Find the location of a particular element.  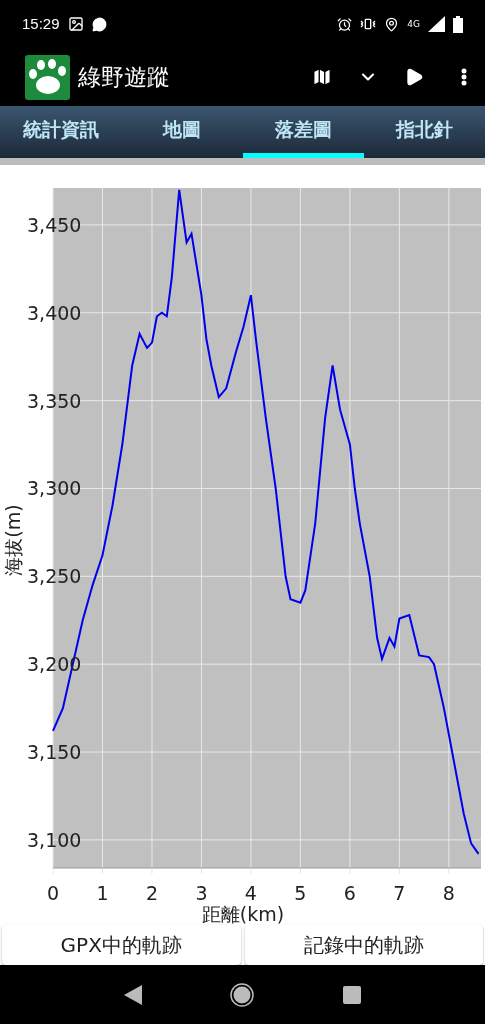

y-tick-label: 3,450 is located at coordinates (54, 224).